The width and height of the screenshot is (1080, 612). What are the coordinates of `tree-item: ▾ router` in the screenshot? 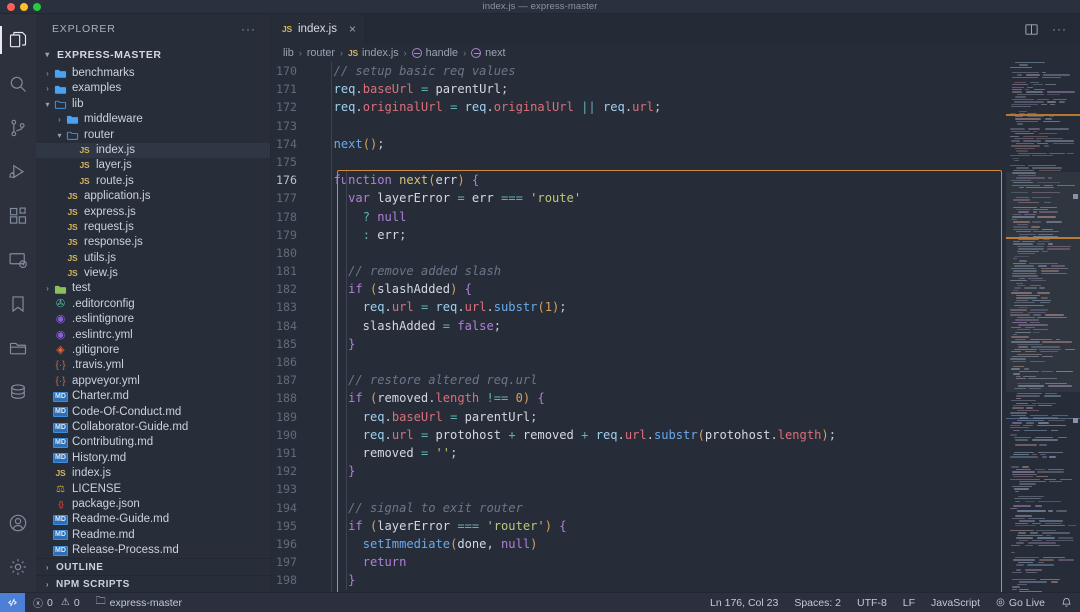 It's located at (153, 135).